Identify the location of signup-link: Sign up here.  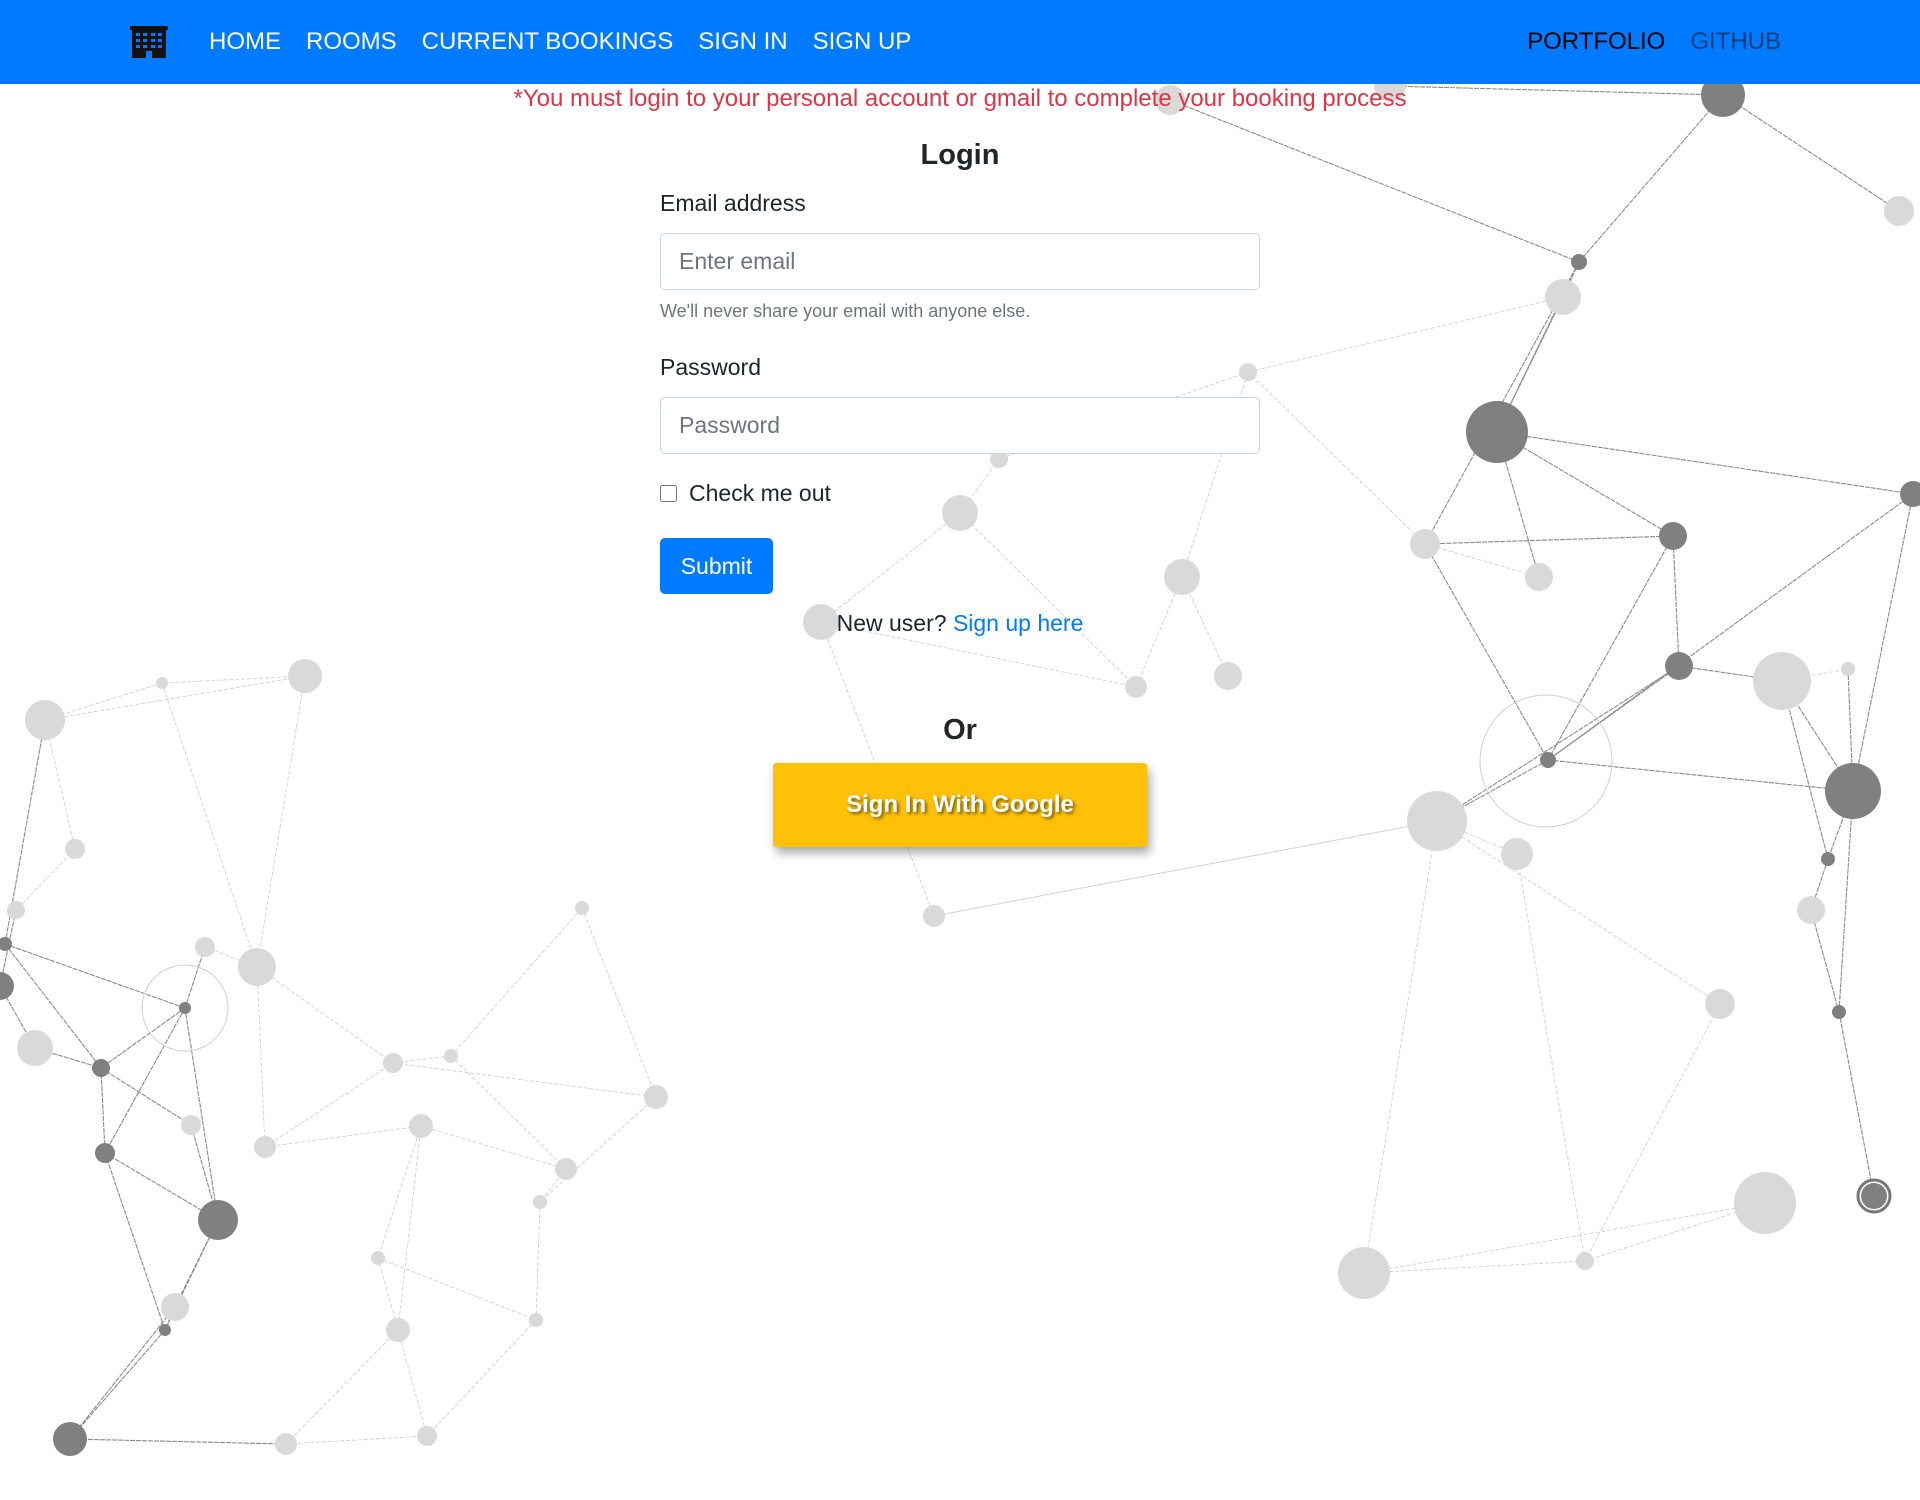
(1018, 623).